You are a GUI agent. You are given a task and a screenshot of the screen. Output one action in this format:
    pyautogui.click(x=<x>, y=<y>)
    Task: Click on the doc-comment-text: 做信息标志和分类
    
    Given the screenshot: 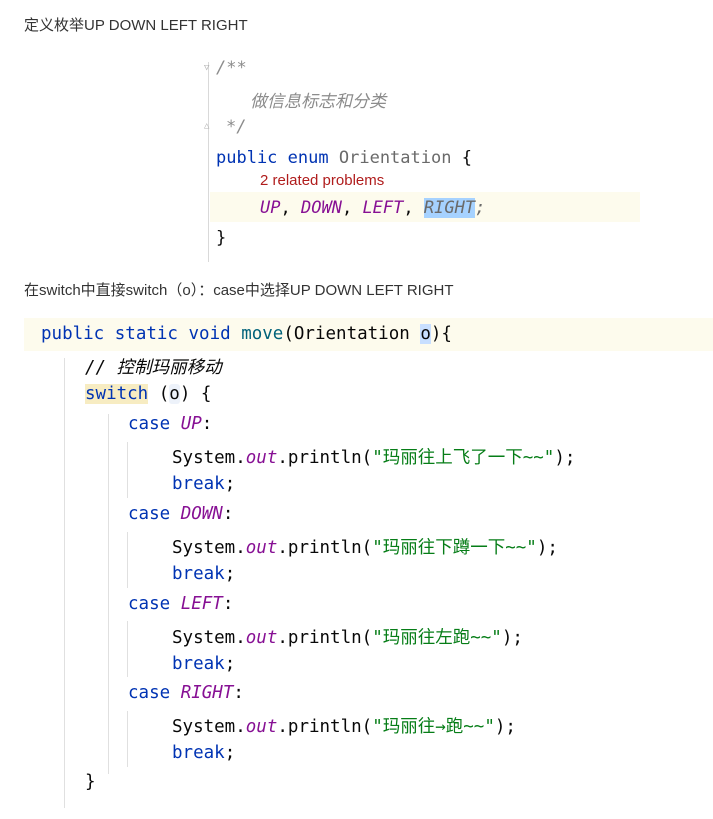 What is the action you would take?
    pyautogui.click(x=318, y=102)
    